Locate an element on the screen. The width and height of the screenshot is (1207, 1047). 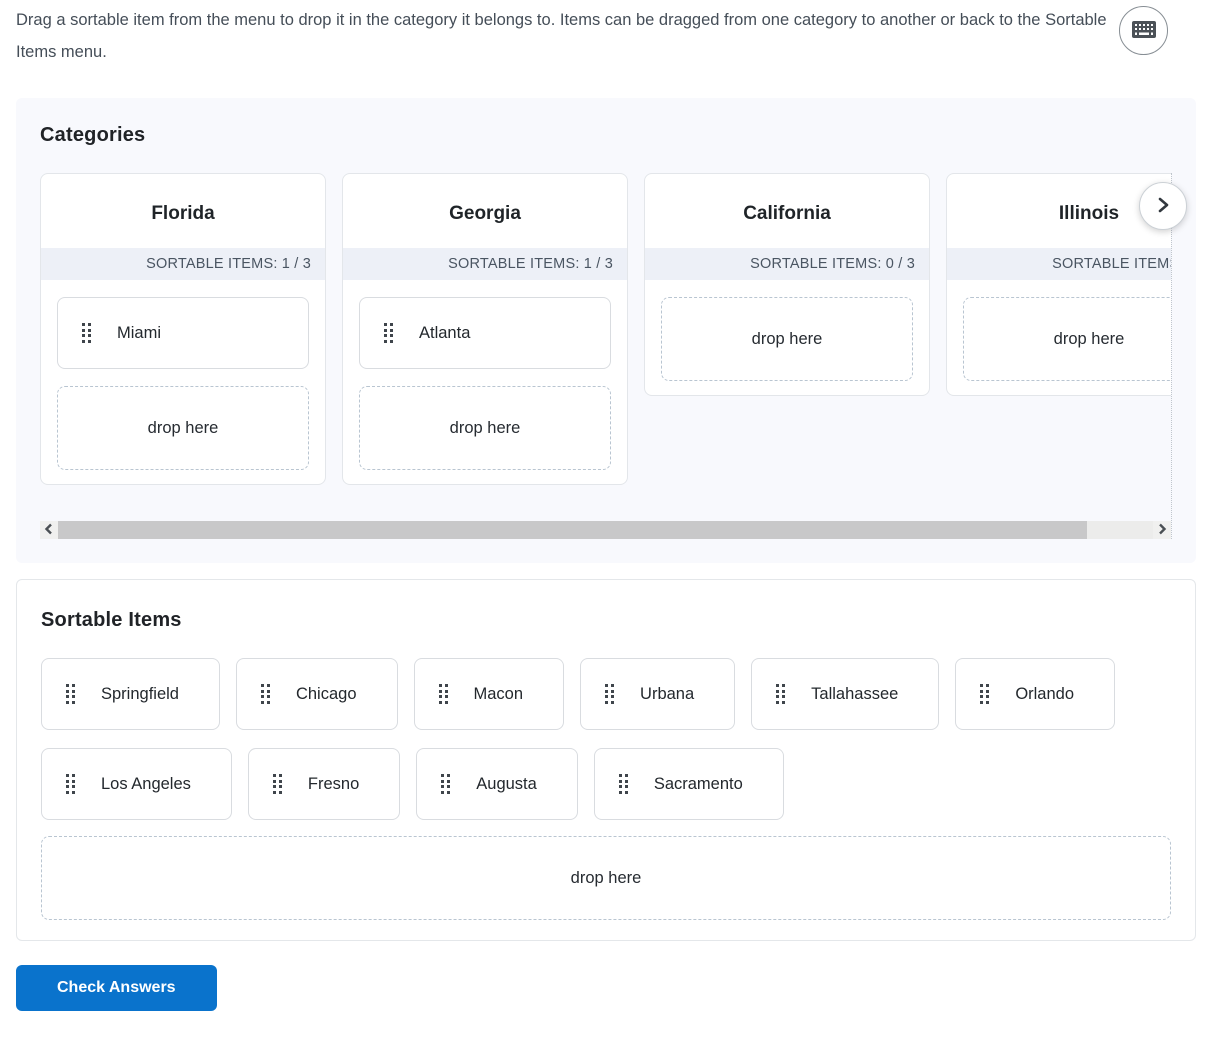
sortable-item-label: Chicago is located at coordinates (326, 693).